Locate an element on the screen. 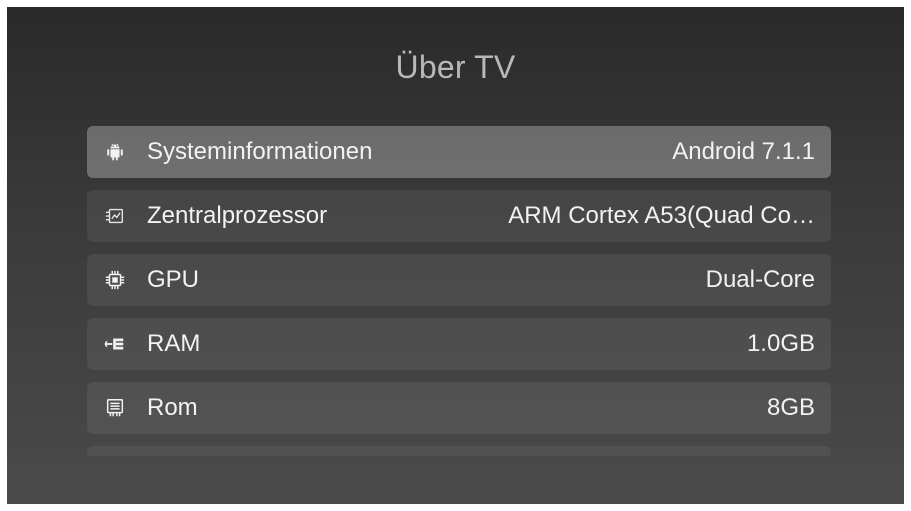  list-item-value: 8GB is located at coordinates (790, 407).